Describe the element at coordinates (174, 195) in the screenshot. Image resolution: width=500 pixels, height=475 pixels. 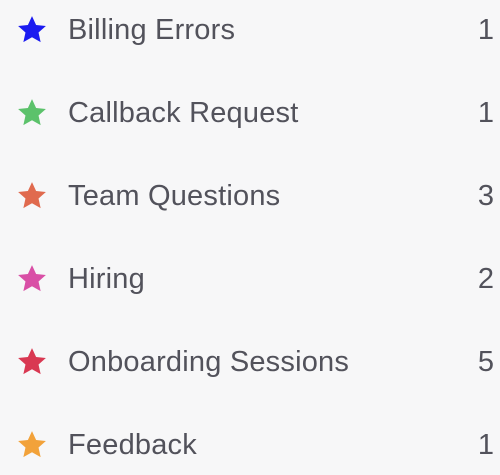
I see `label-name: Team Questions` at that location.